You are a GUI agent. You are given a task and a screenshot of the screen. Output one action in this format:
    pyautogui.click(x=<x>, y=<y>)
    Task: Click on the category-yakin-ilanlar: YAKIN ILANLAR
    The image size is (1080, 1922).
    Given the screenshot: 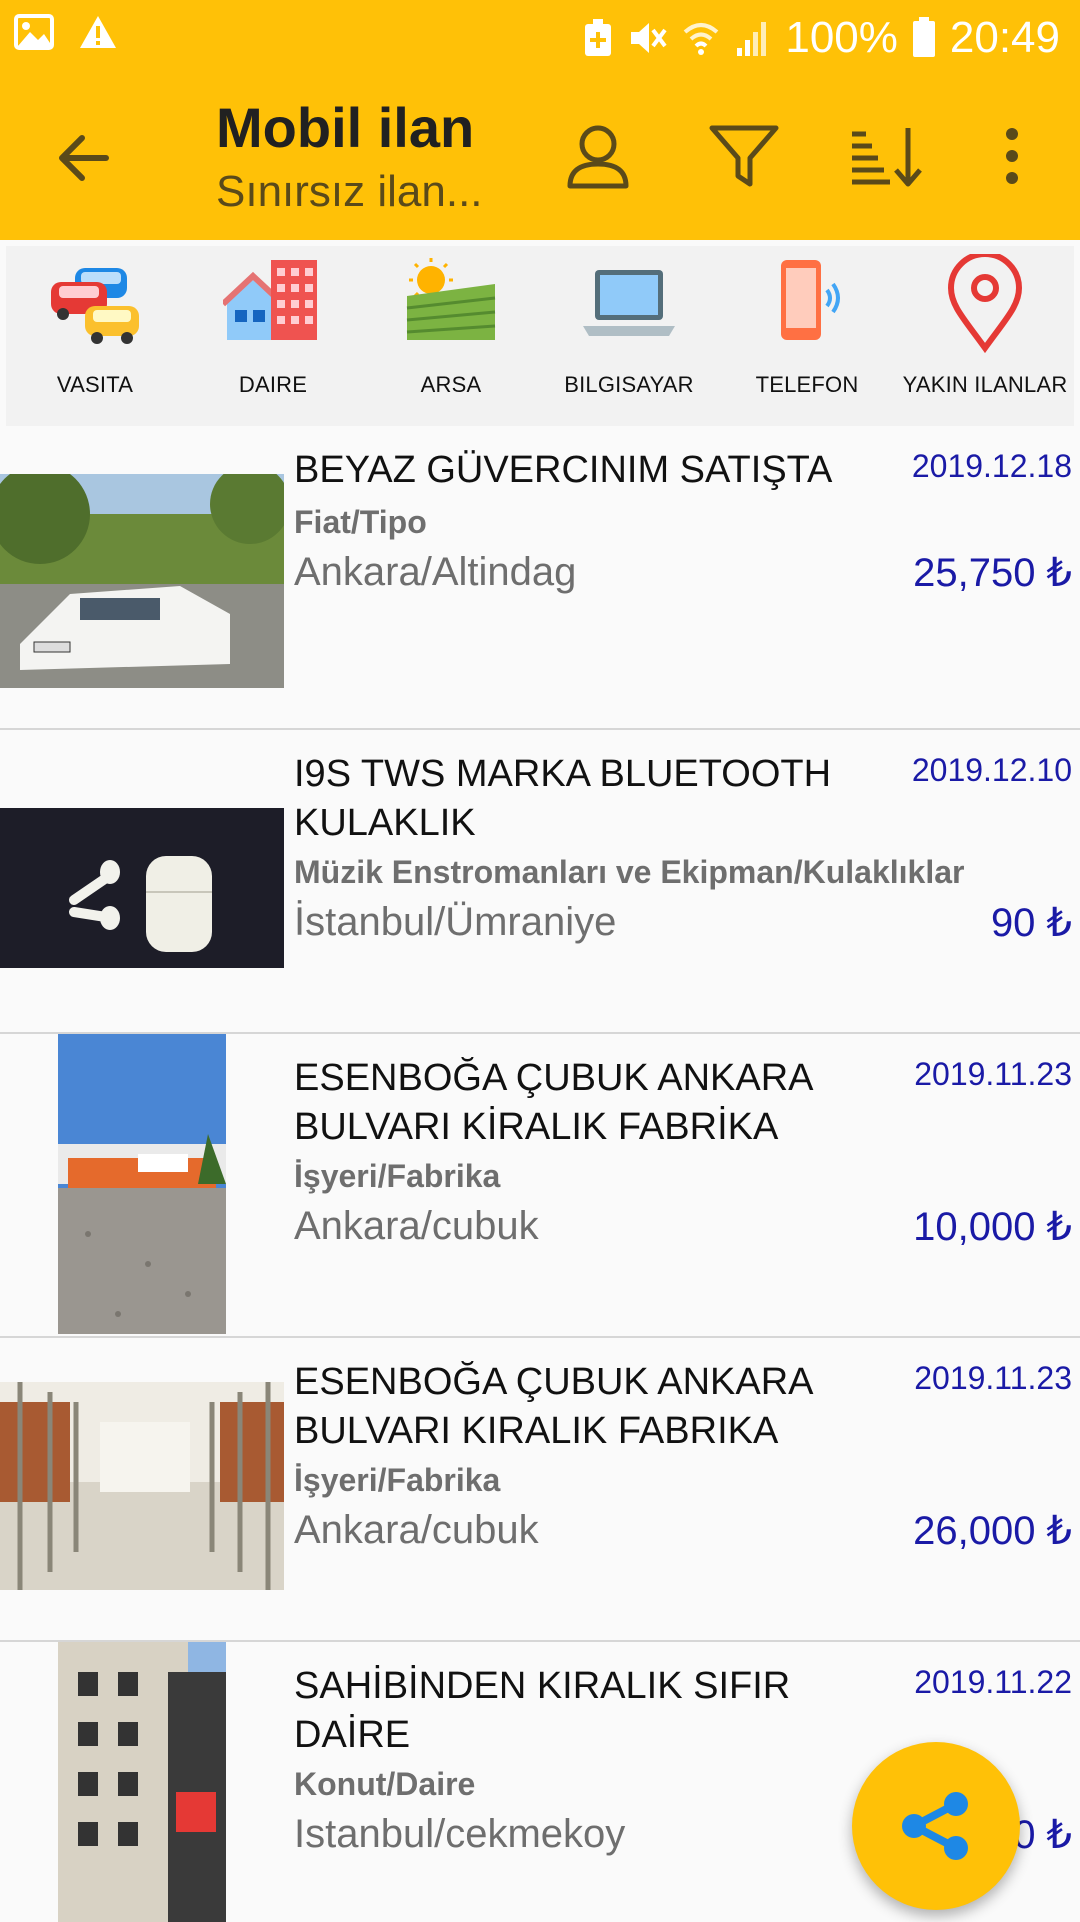 What is the action you would take?
    pyautogui.click(x=985, y=336)
    